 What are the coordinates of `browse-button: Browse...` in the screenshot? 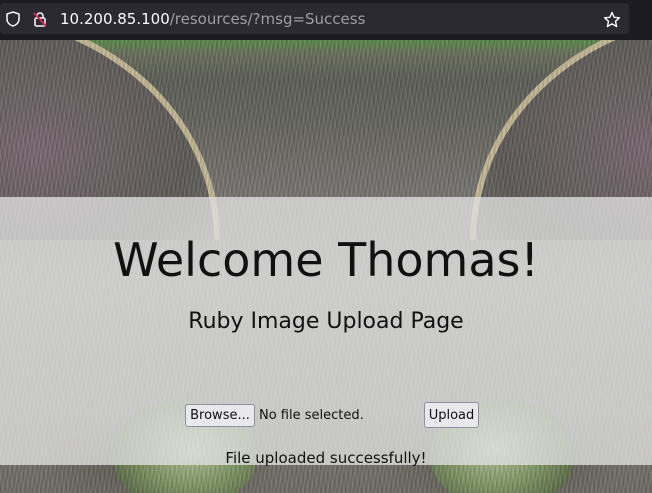 It's located at (220, 415).